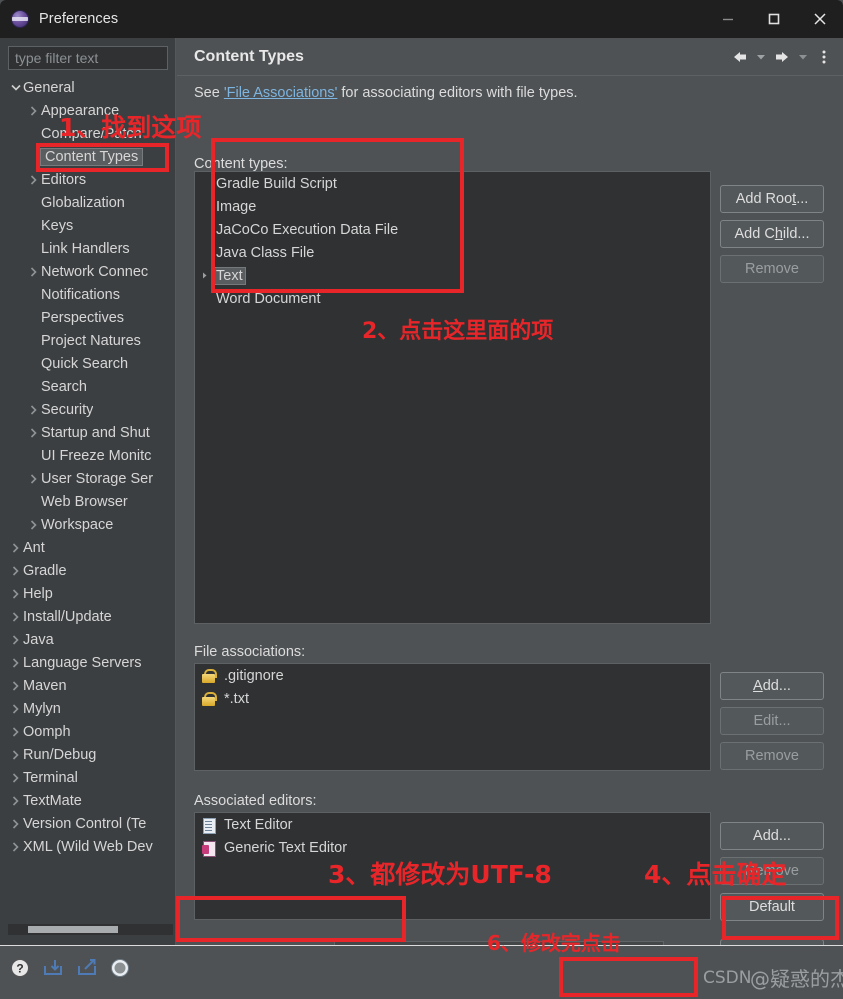 Image resolution: width=843 pixels, height=999 pixels. Describe the element at coordinates (38, 593) in the screenshot. I see `sidebar-item-label: Help` at that location.